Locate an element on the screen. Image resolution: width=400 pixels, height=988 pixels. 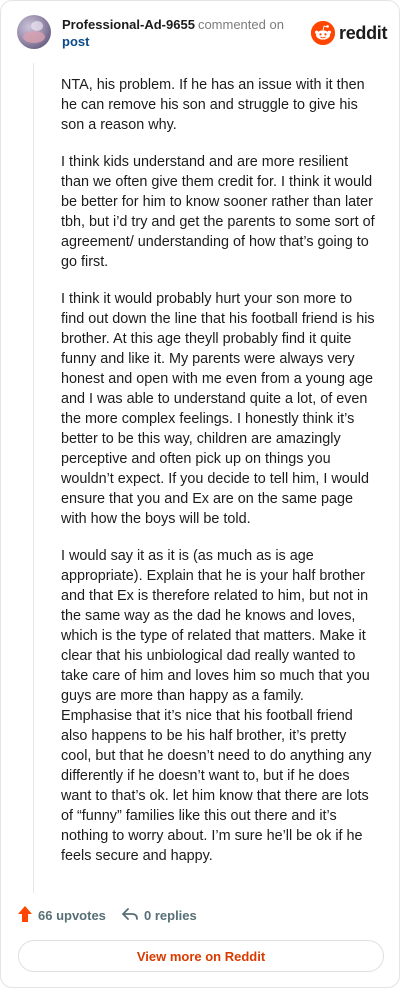
byline: Professional-Ad-9655 commented on is located at coordinates (173, 25).